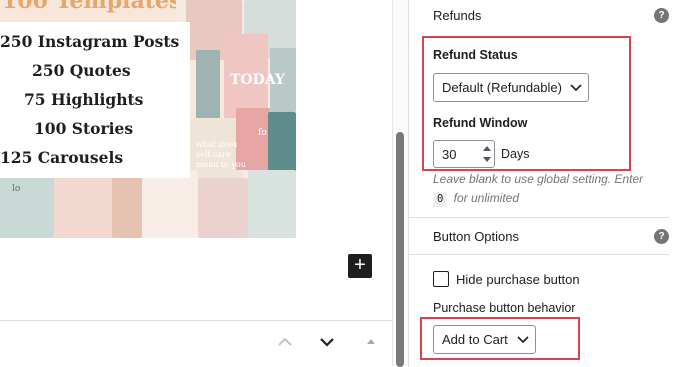 The image size is (680, 367). I want to click on image-headline: 100 Templates:, so click(88, 11).